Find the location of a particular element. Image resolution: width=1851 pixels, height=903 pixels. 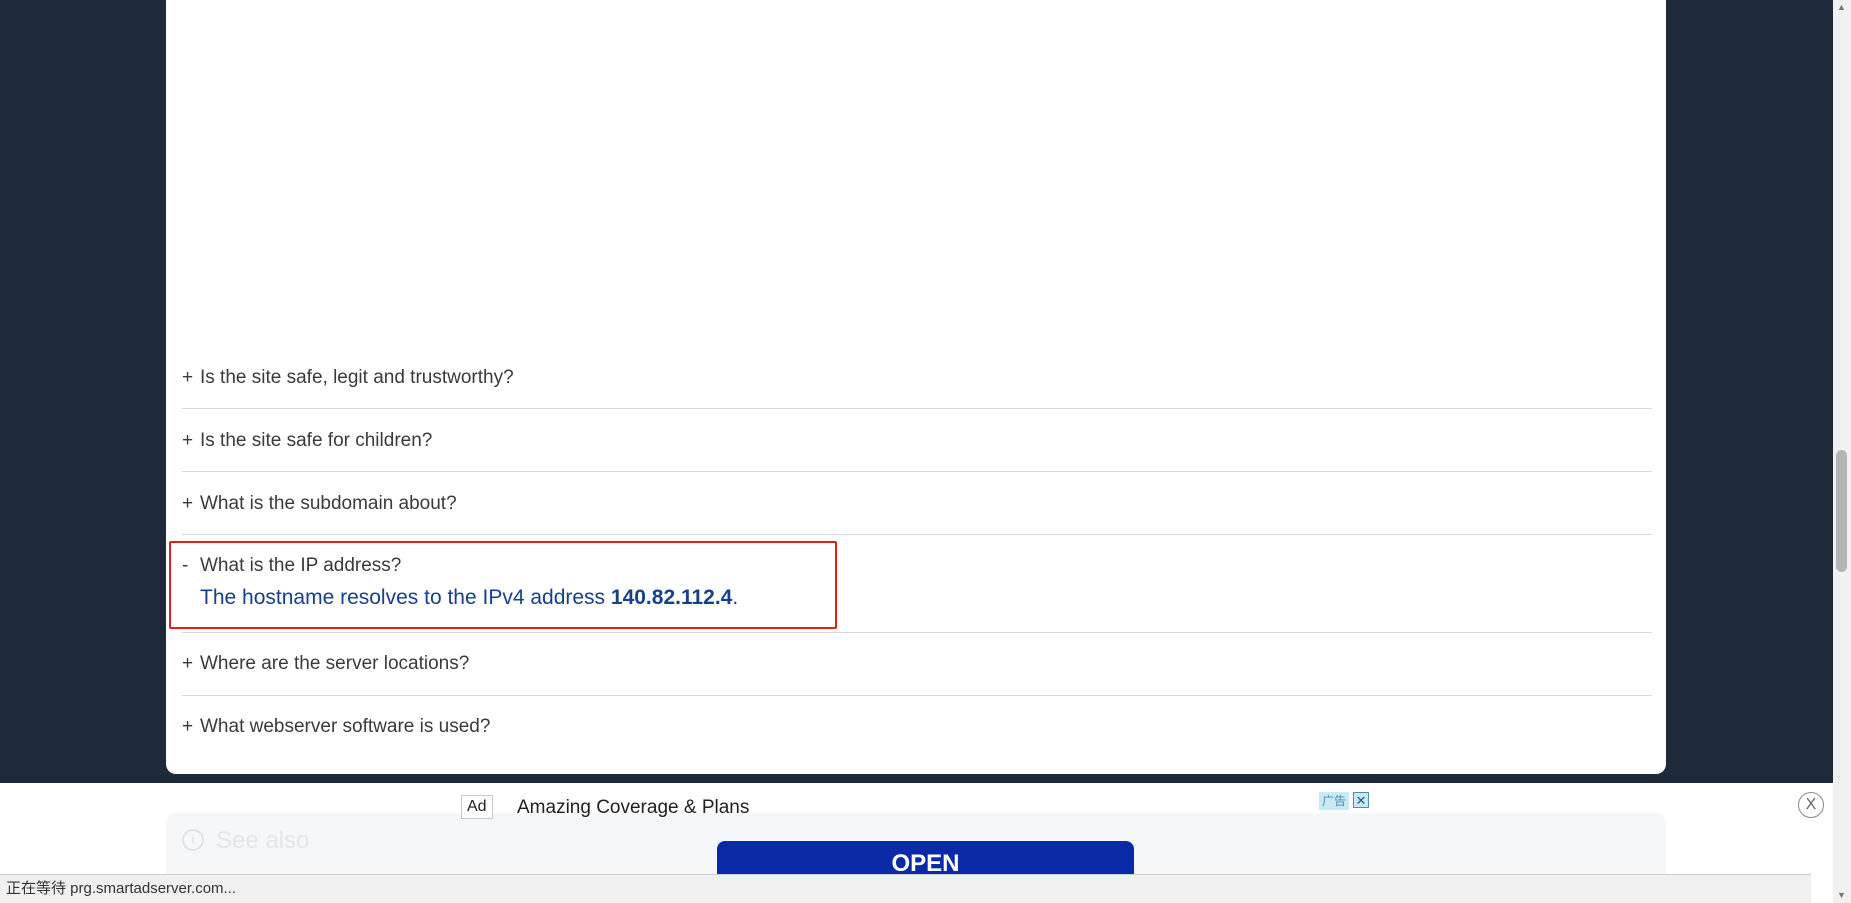

faq-item-subdomain: + What is the subdomain about? is located at coordinates (917, 503).